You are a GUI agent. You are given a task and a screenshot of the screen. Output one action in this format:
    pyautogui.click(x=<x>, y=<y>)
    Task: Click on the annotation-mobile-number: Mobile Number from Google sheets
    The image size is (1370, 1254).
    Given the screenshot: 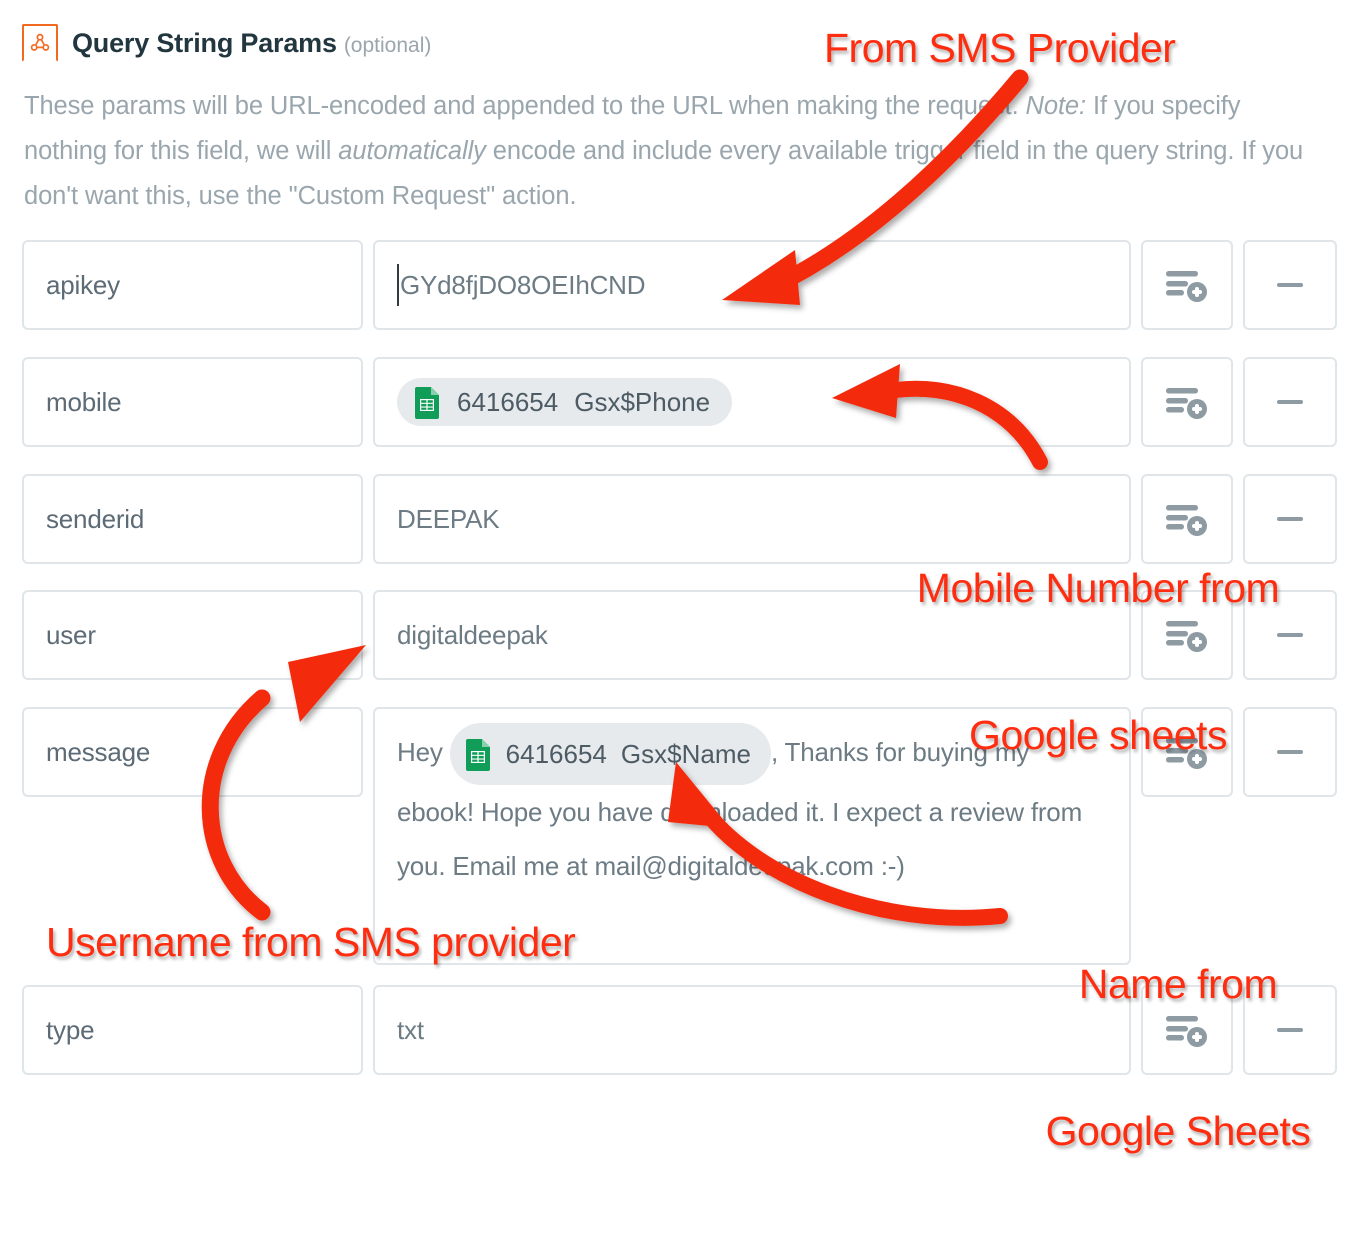 What is the action you would take?
    pyautogui.click(x=1098, y=662)
    